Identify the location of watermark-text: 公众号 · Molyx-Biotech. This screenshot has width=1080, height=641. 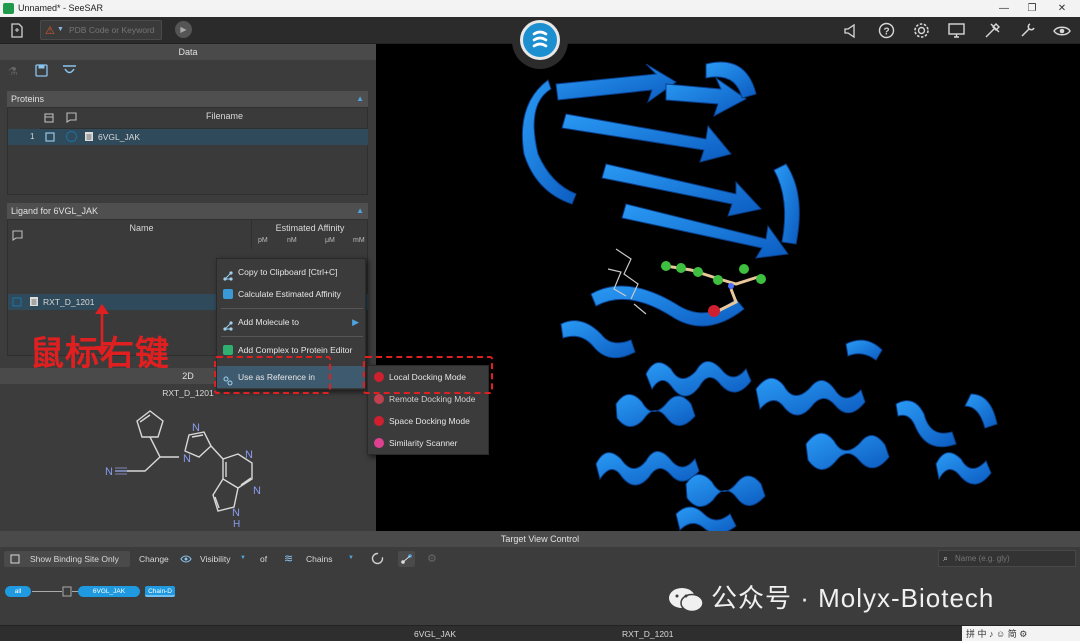
(853, 598).